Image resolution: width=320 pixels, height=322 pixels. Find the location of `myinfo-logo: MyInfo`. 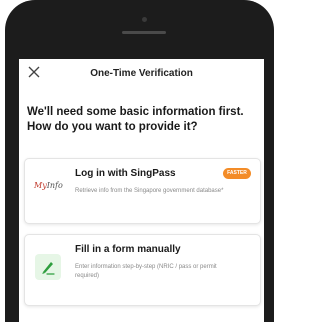

myinfo-logo: MyInfo is located at coordinates (48, 185).